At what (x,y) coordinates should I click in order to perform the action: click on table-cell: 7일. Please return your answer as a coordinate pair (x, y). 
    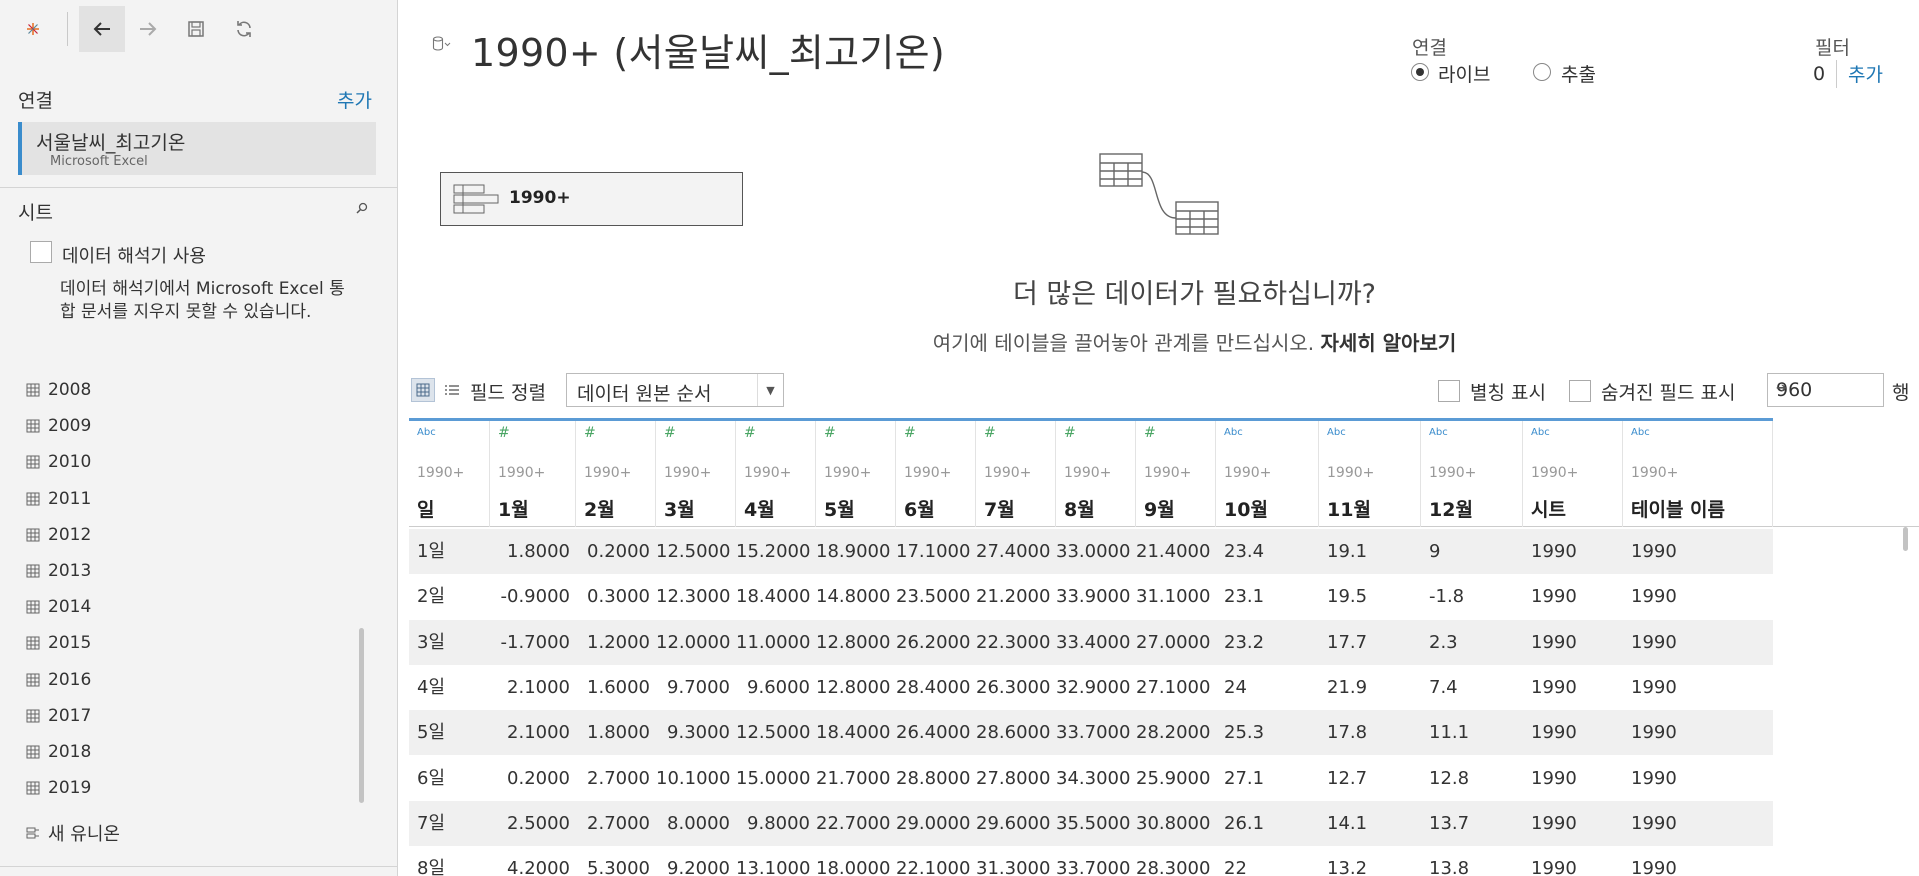
    Looking at the image, I should click on (431, 823).